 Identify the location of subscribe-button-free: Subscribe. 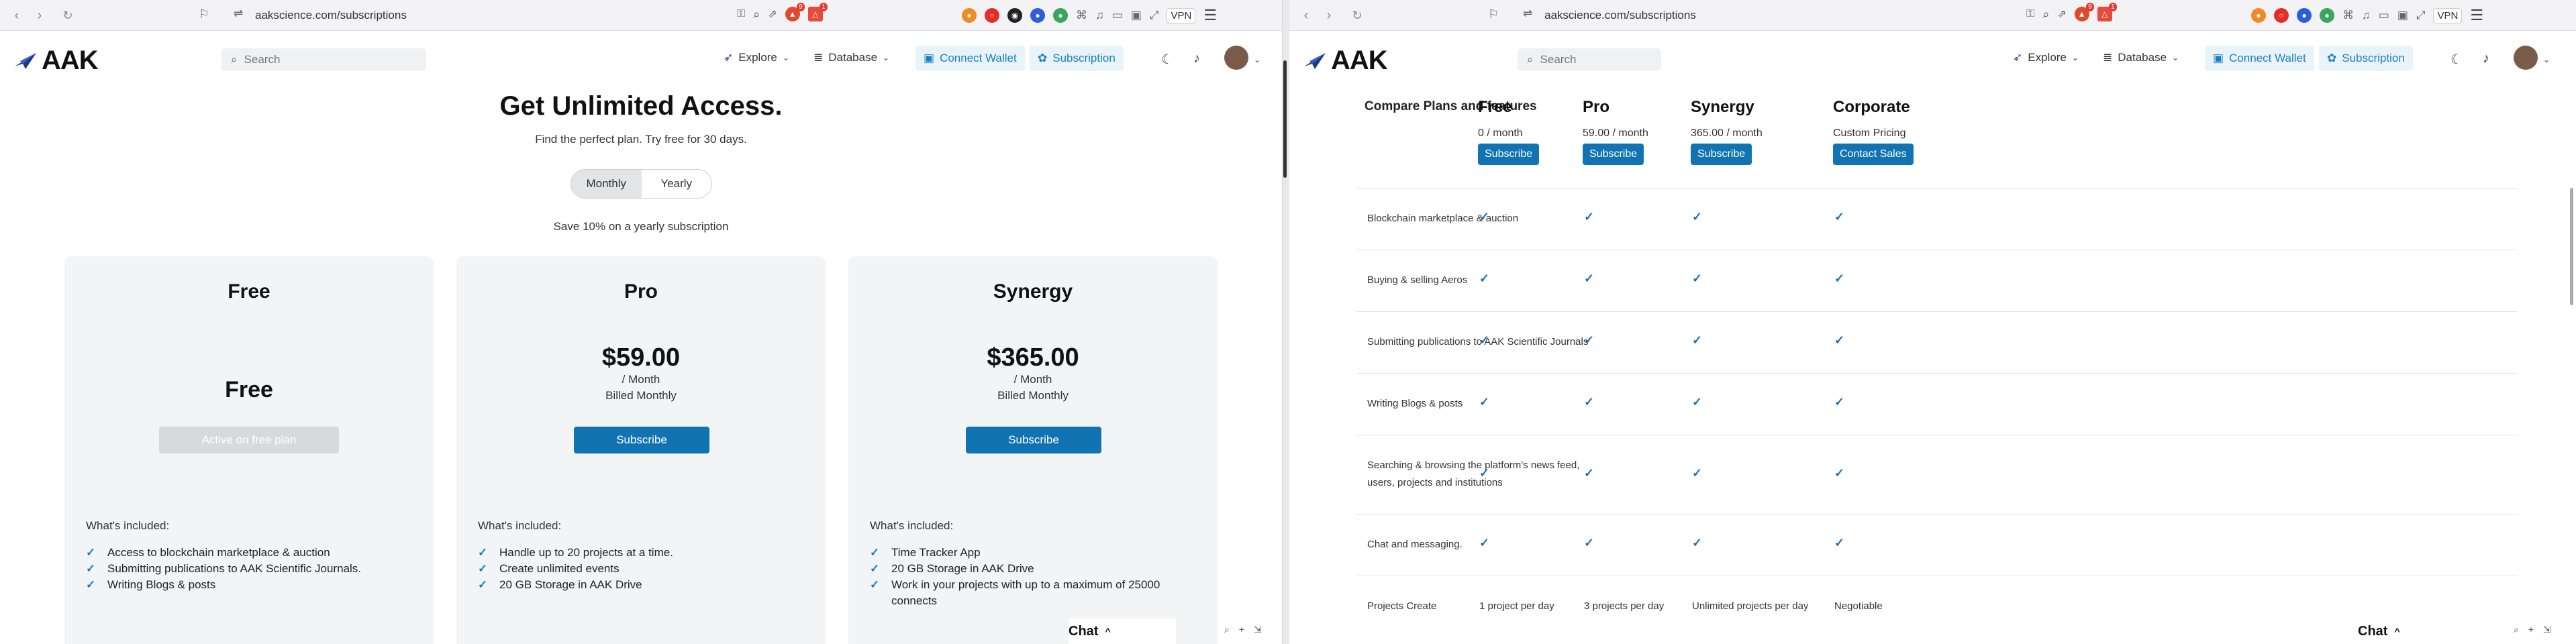
(1509, 154).